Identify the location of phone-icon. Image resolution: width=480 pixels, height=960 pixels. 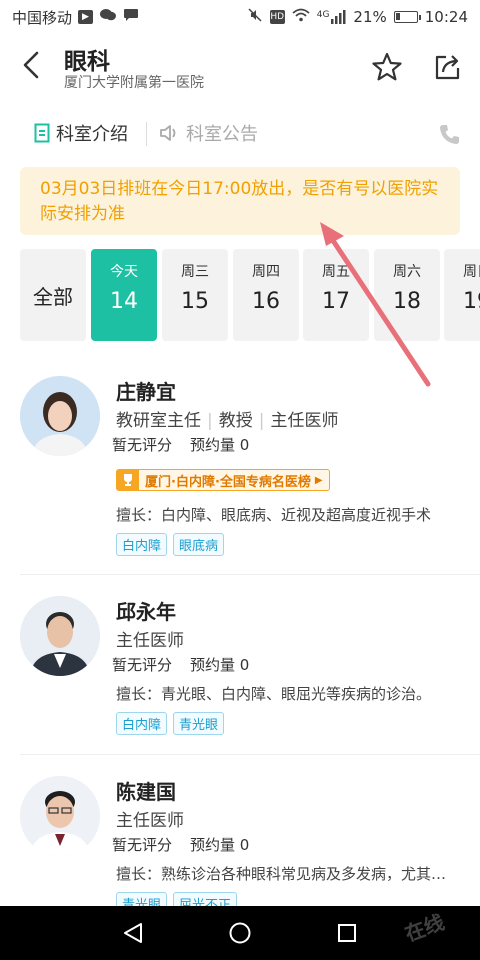
(449, 134).